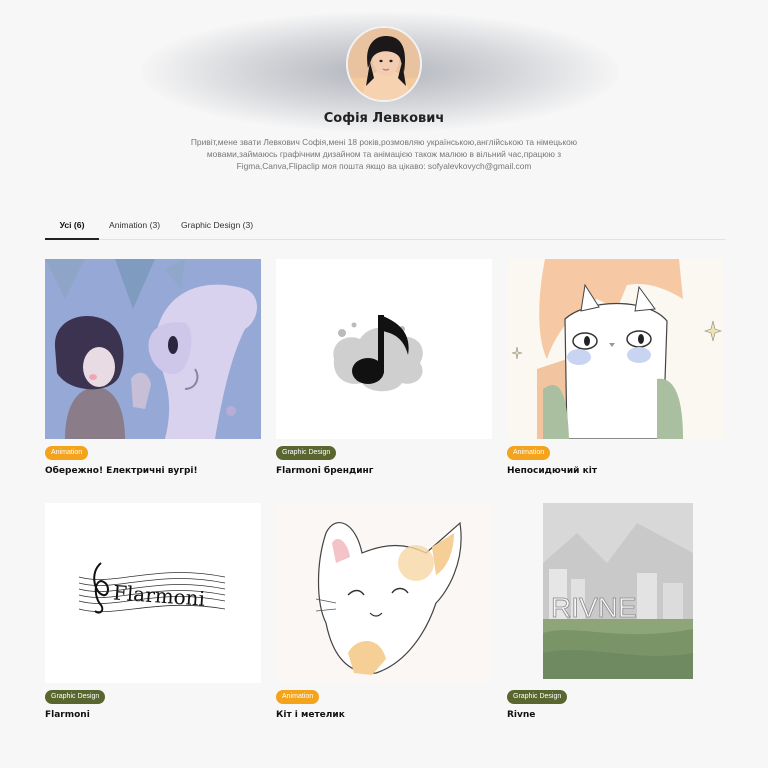  Describe the element at coordinates (72, 228) in the screenshot. I see `tab-all: Усі (6)` at that location.